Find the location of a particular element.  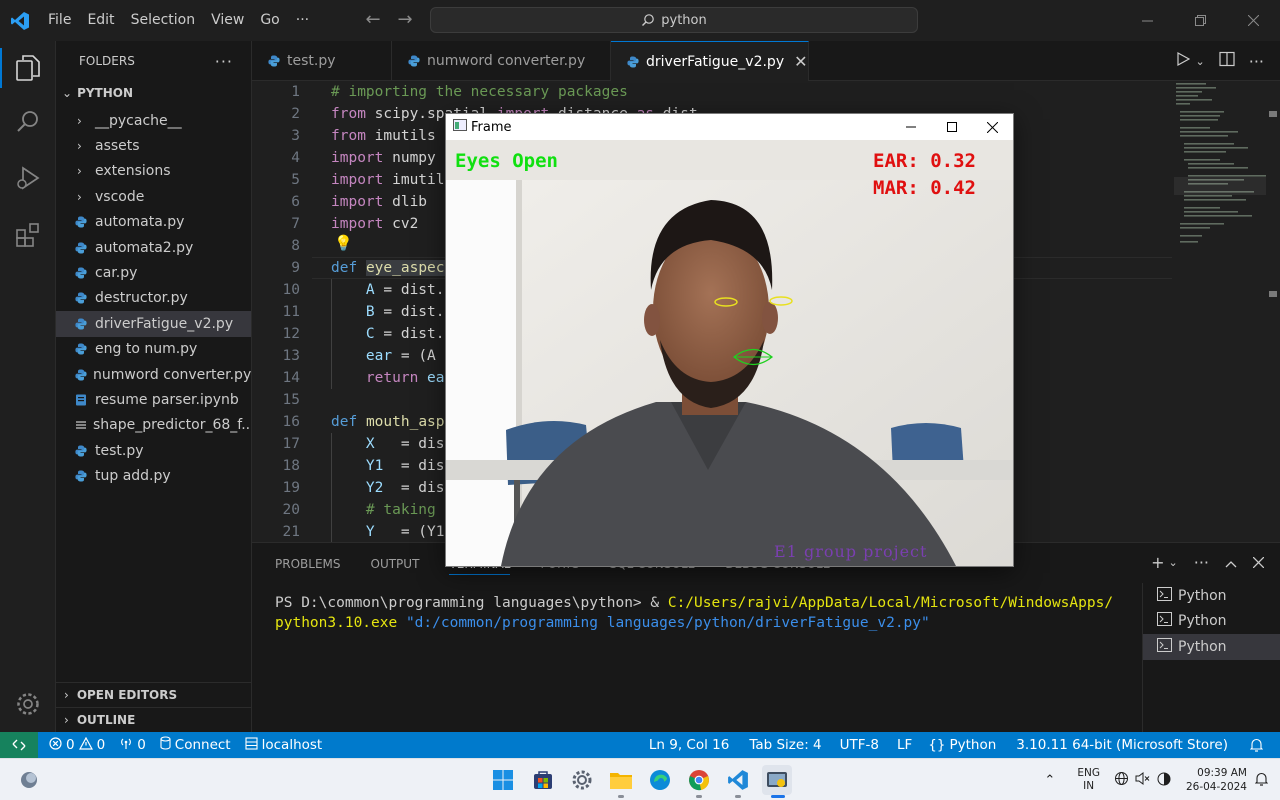

open-editors-section: › OPEN EDITORS is located at coordinates (154, 694).